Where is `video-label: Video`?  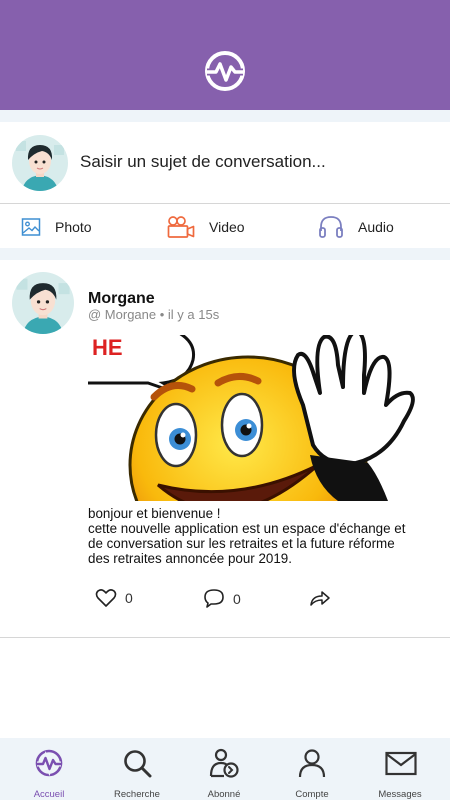
video-label: Video is located at coordinates (227, 226).